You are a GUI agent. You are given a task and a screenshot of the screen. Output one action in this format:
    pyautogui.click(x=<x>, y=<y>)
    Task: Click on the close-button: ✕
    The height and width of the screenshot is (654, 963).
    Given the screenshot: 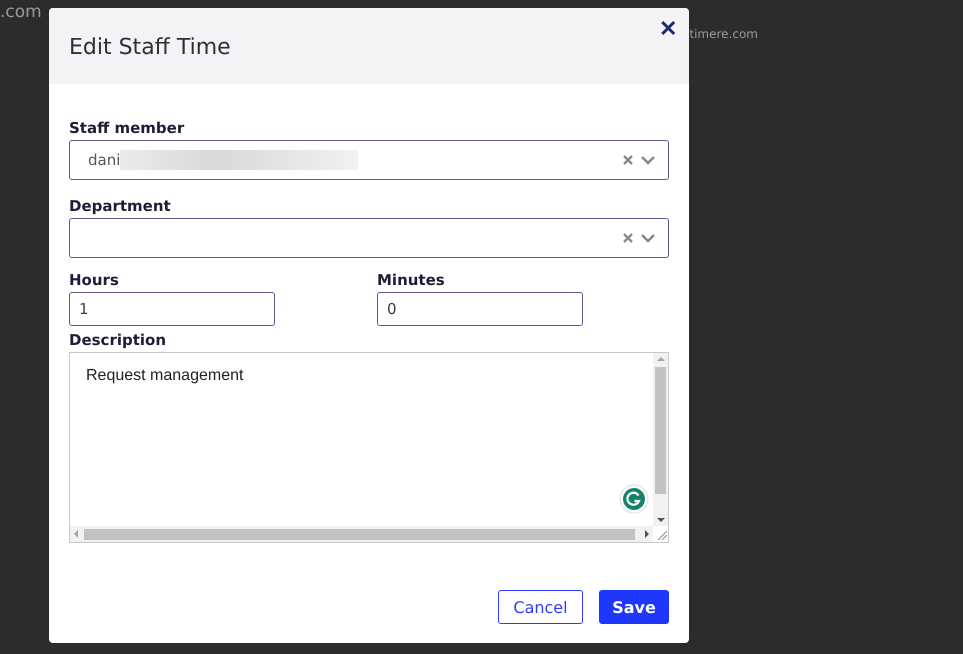 What is the action you would take?
    pyautogui.click(x=668, y=29)
    